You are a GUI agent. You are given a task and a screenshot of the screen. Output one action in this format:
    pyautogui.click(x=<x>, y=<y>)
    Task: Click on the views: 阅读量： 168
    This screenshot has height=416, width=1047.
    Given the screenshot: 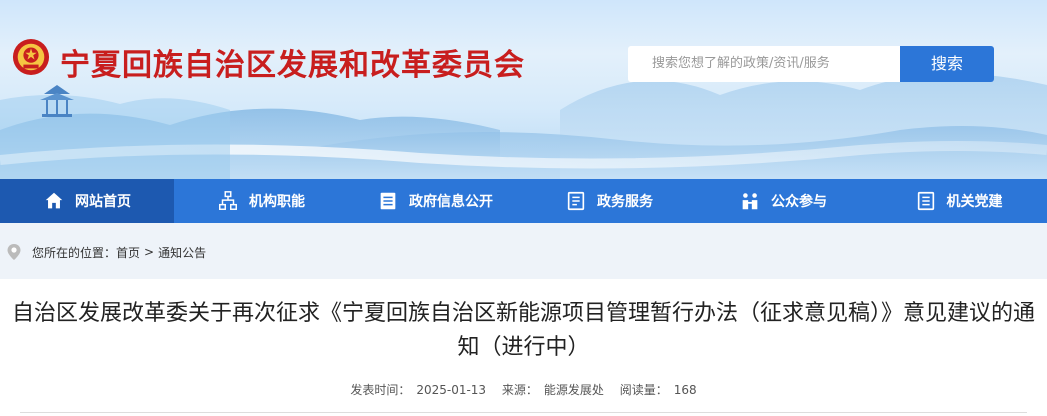 What is the action you would take?
    pyautogui.click(x=658, y=390)
    